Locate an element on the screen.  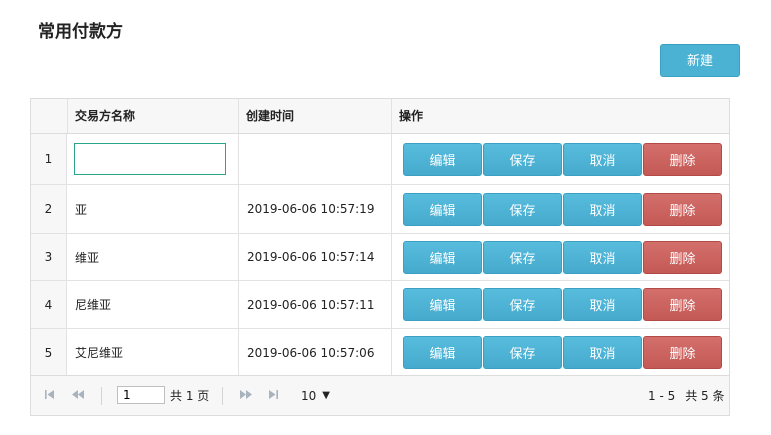
row-number: 5 is located at coordinates (49, 352).